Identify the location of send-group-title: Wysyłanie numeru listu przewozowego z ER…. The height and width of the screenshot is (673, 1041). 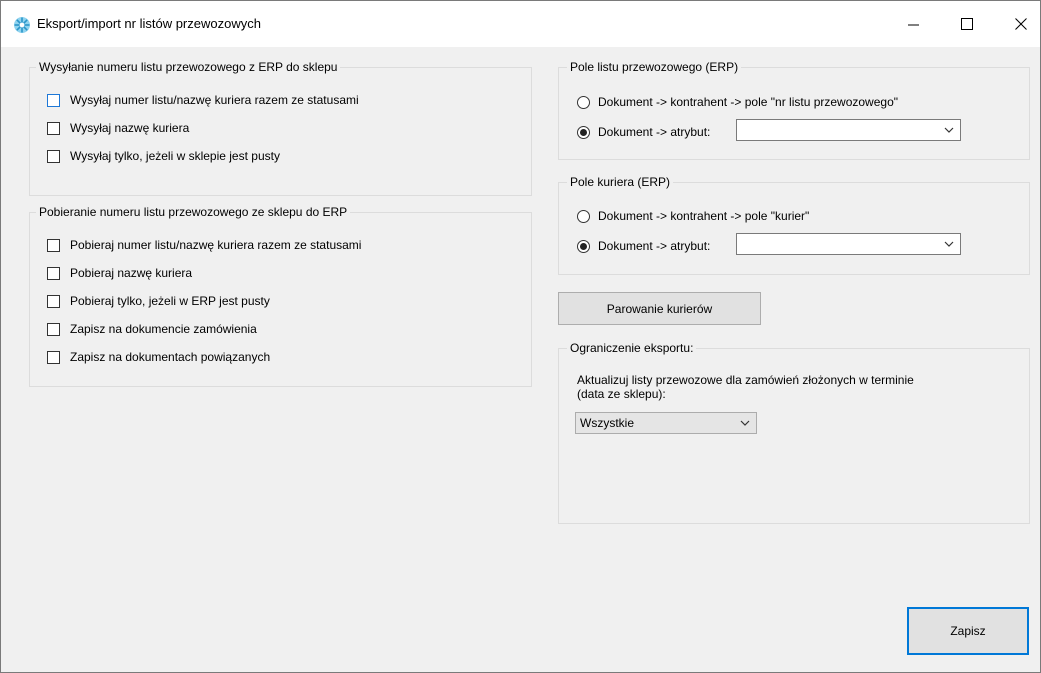
(188, 67).